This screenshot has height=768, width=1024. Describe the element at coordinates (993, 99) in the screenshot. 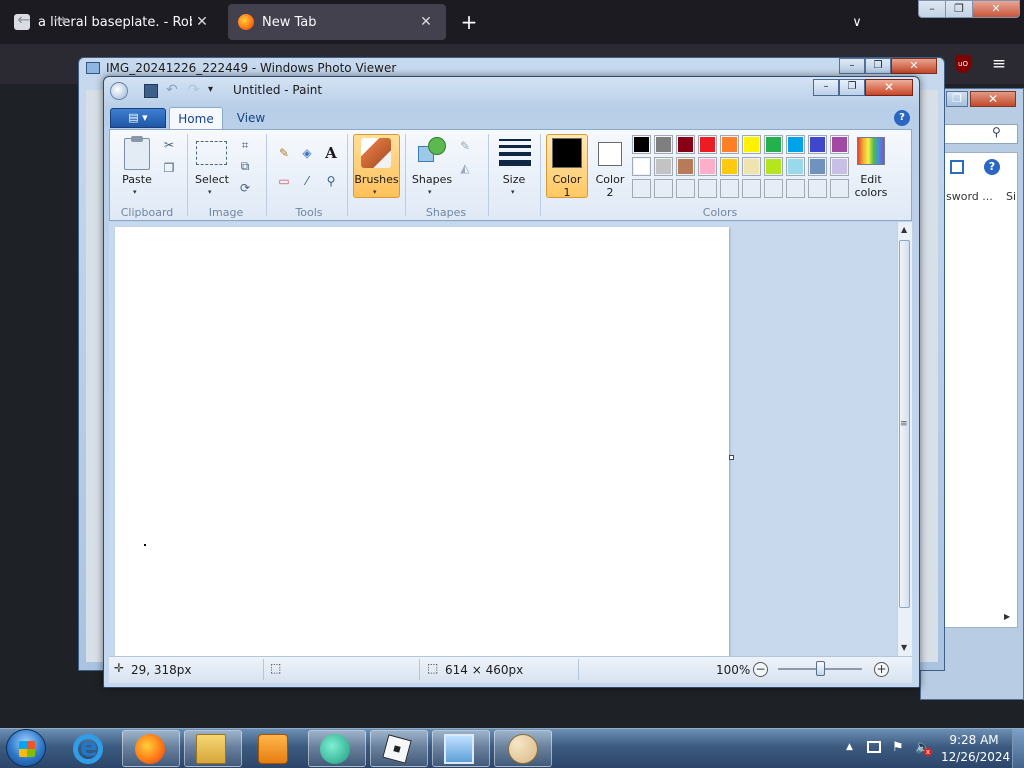

I see `background-window-close-button: ✕` at that location.